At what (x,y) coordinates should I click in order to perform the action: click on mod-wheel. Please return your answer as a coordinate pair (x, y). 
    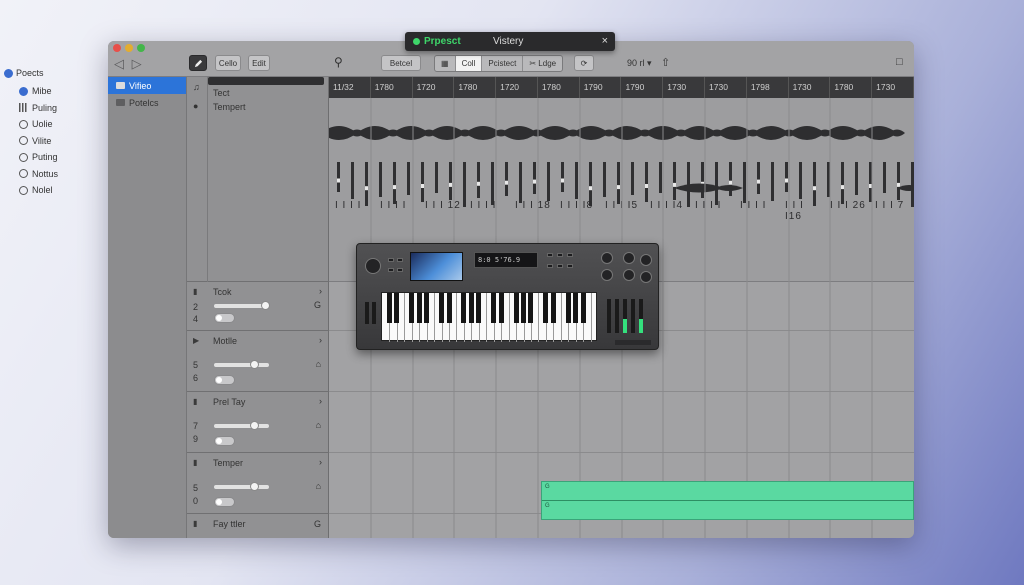
    Looking at the image, I should click on (374, 313).